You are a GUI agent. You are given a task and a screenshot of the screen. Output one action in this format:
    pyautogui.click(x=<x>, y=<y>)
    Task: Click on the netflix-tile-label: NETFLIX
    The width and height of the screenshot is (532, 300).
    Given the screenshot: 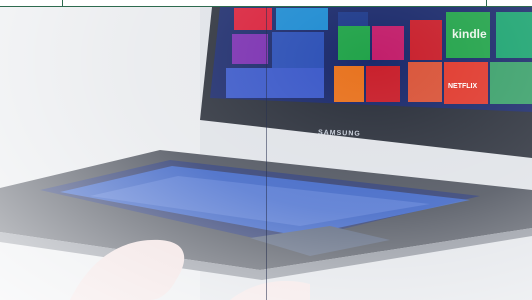 What is the action you would take?
    pyautogui.click(x=462, y=86)
    